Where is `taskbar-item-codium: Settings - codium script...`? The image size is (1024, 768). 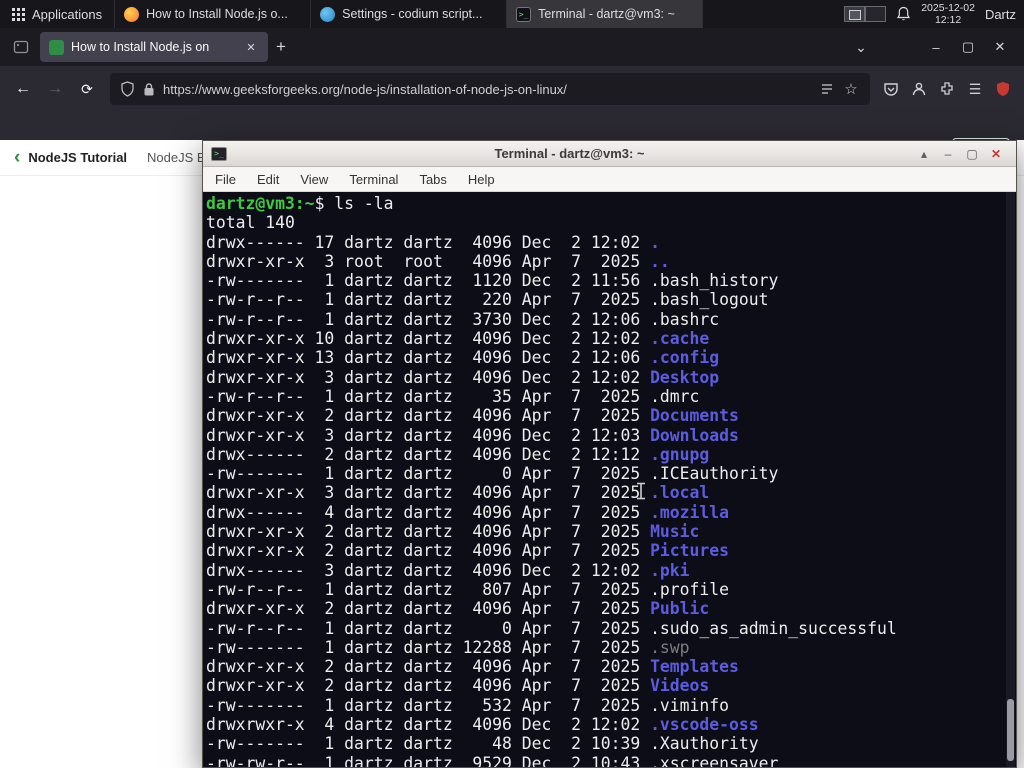
taskbar-item-codium: Settings - codium script... is located at coordinates (409, 14).